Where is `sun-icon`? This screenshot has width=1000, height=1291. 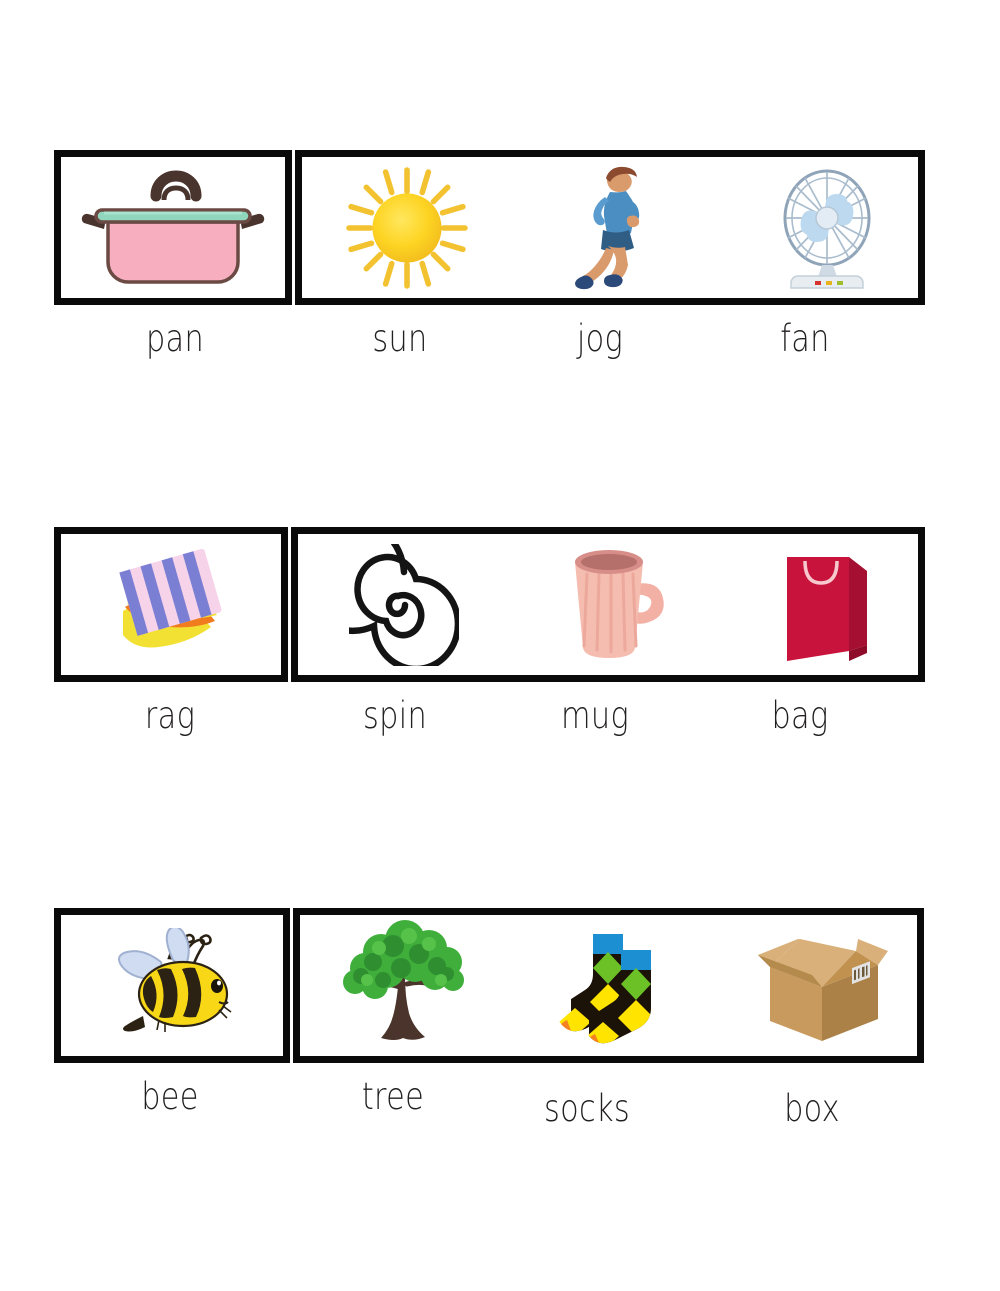
sun-icon is located at coordinates (407, 227).